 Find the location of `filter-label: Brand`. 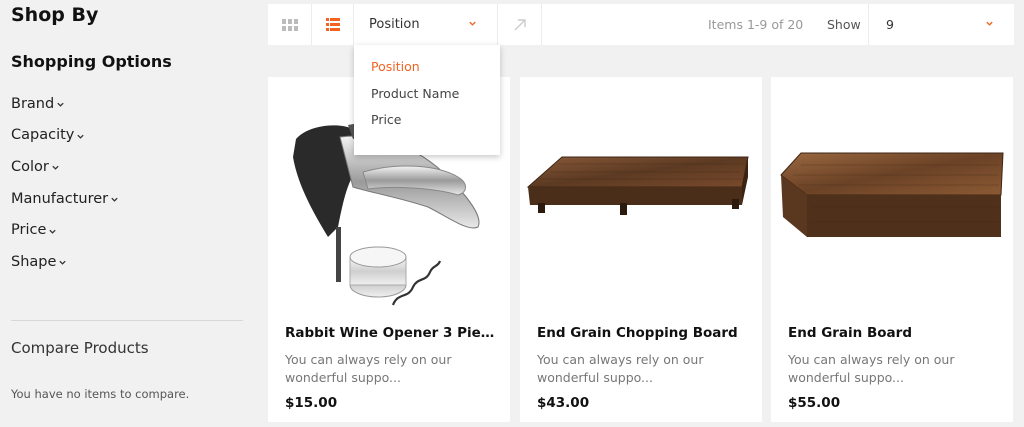

filter-label: Brand is located at coordinates (33, 103).